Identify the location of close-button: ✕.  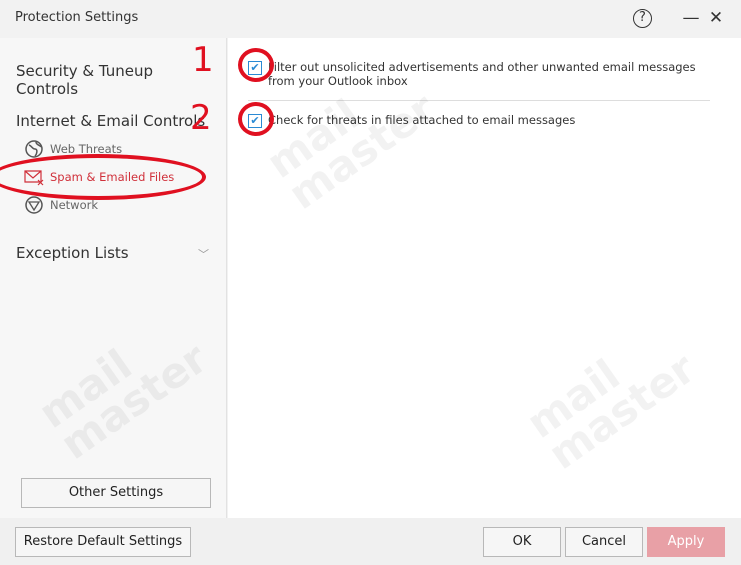
(716, 18).